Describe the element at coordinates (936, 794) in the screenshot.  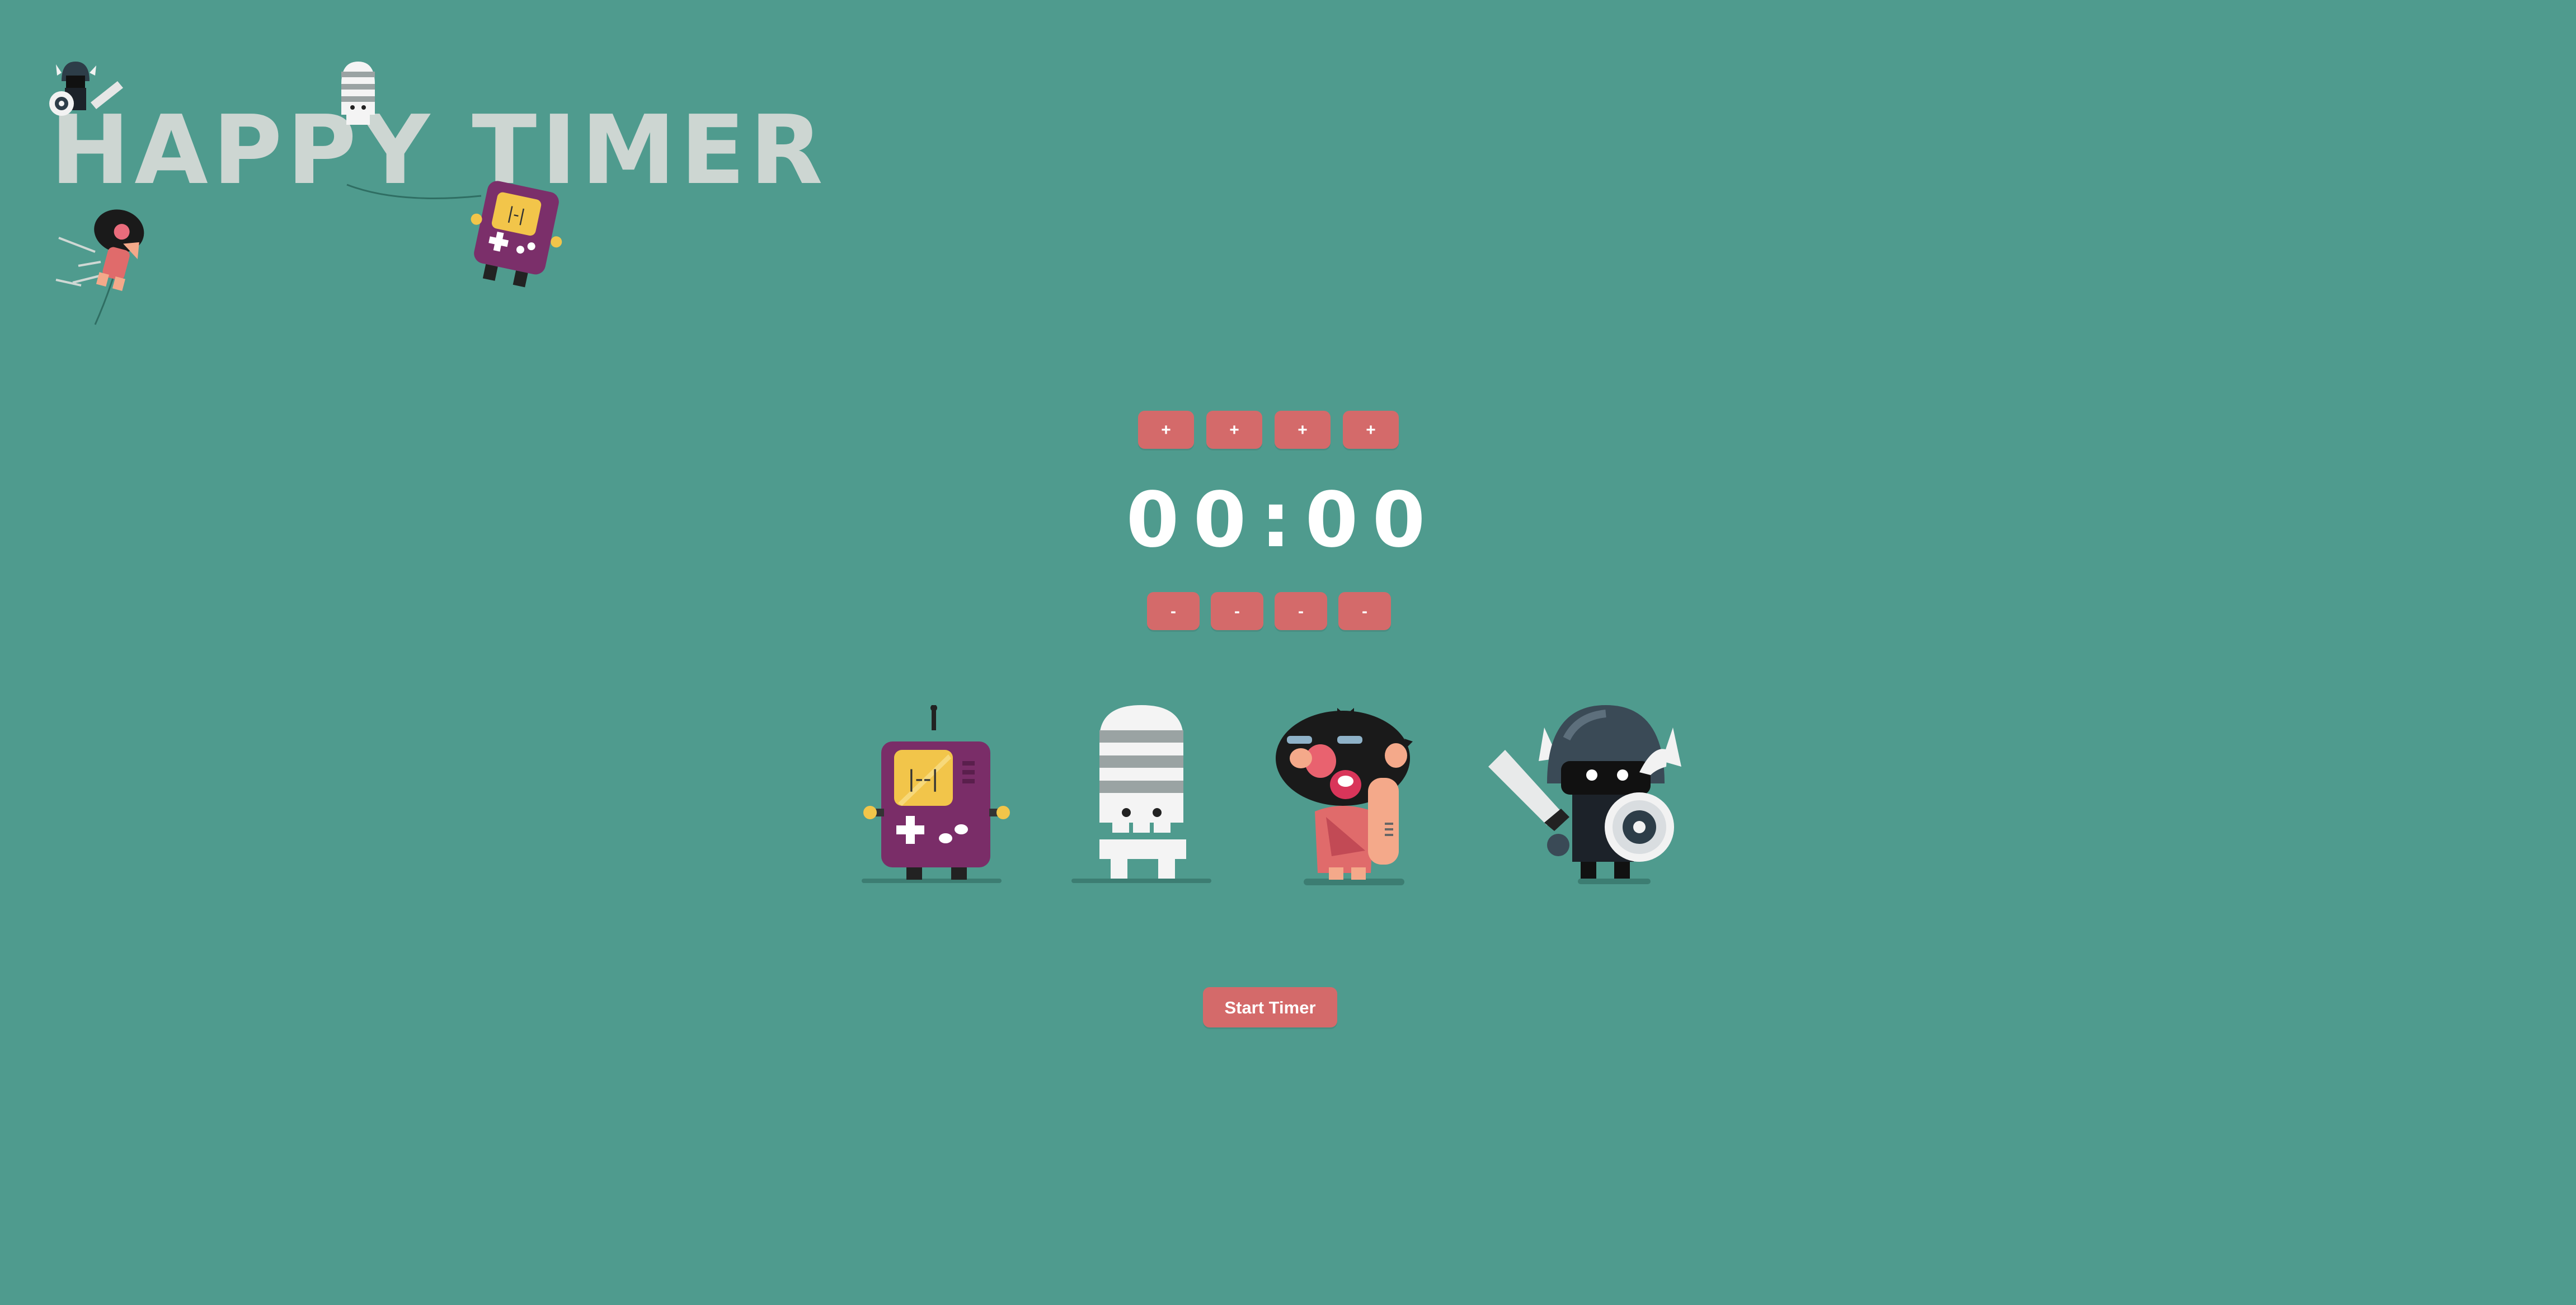
I see `game-console-character-icon: |--|` at that location.